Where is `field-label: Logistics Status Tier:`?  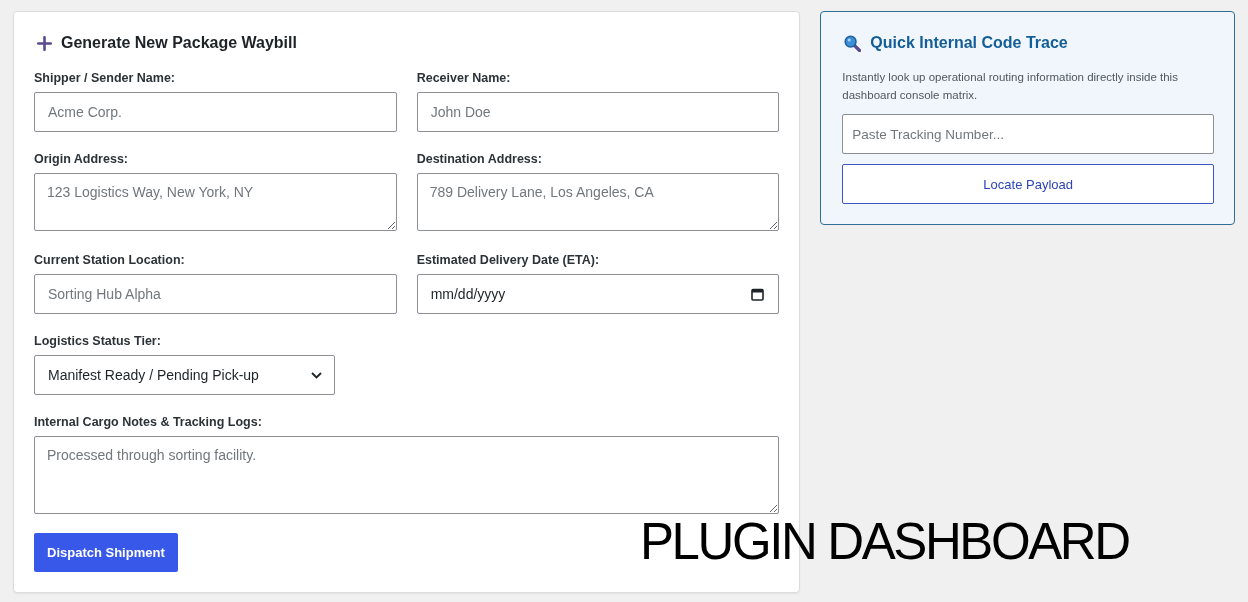 field-label: Logistics Status Tier: is located at coordinates (98, 341).